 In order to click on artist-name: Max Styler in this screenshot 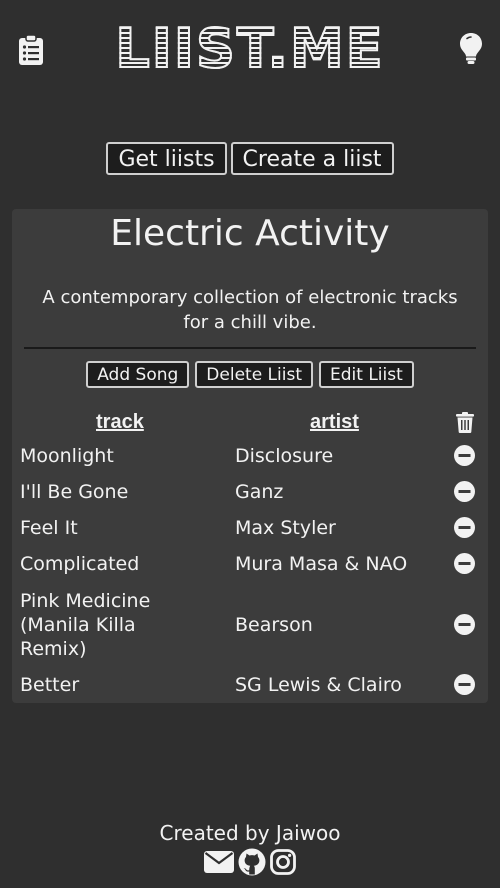, I will do `click(285, 528)`.